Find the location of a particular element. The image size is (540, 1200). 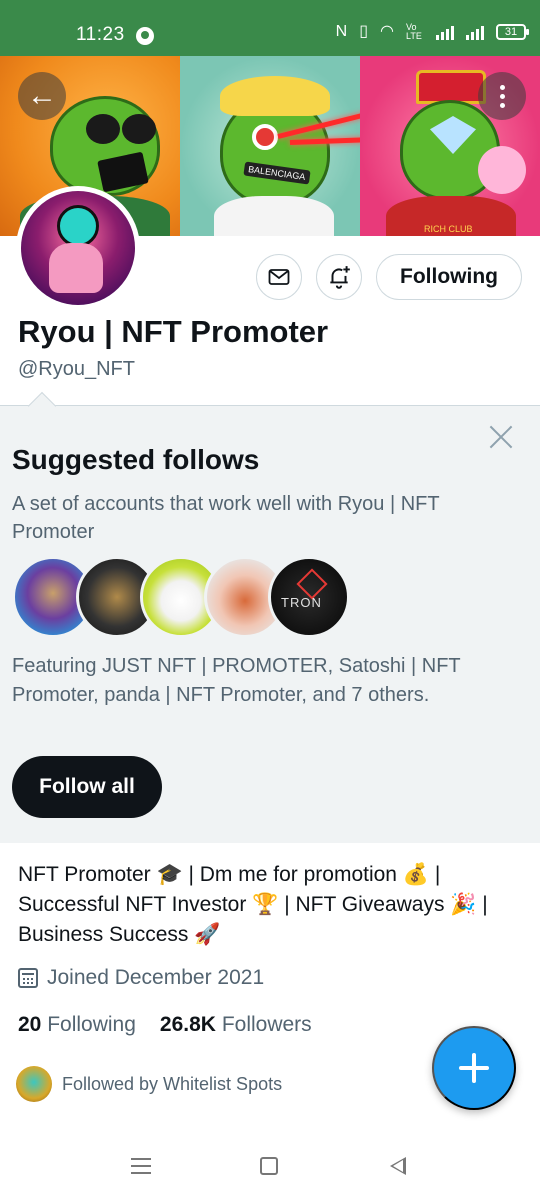

signal-icon is located at coordinates (445, 32).